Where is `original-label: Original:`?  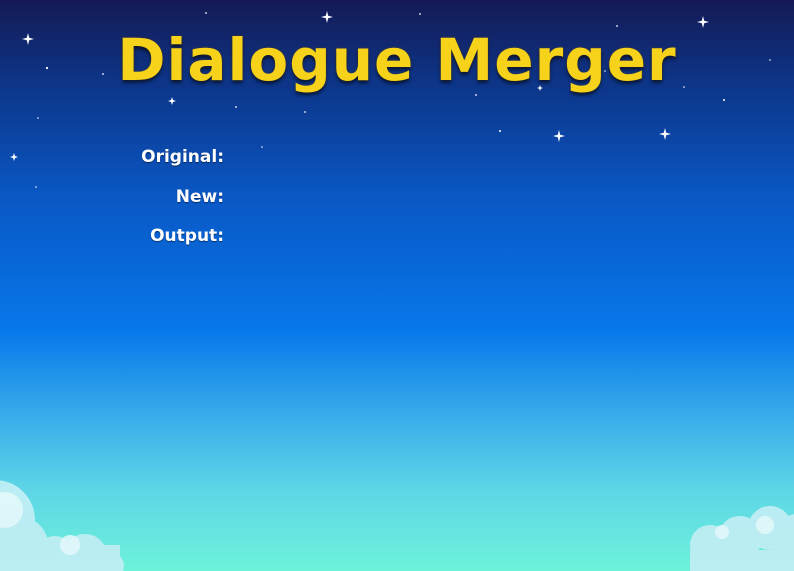
original-label: Original: is located at coordinates (182, 157).